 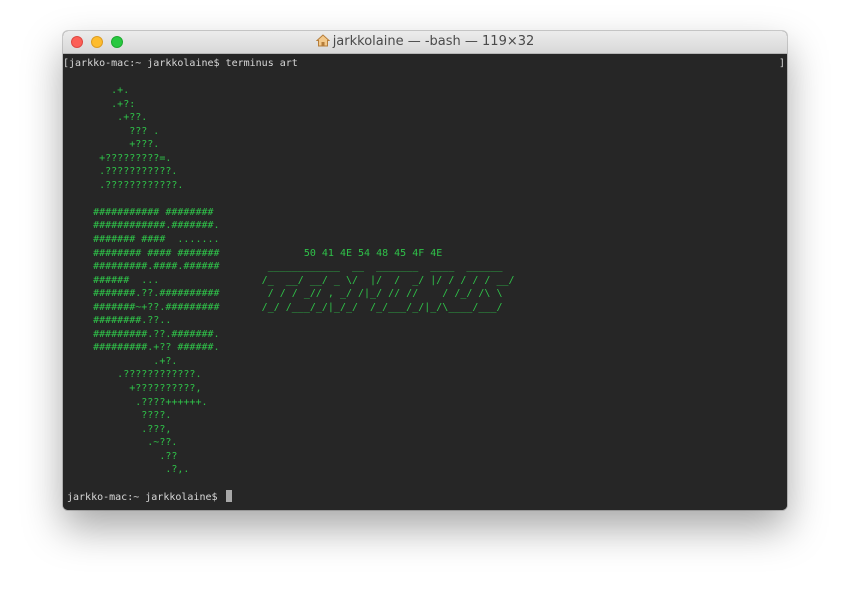 I want to click on command-line: [jarkko-mac:~ jarkkolaine$ terminus art, so click(x=180, y=63).